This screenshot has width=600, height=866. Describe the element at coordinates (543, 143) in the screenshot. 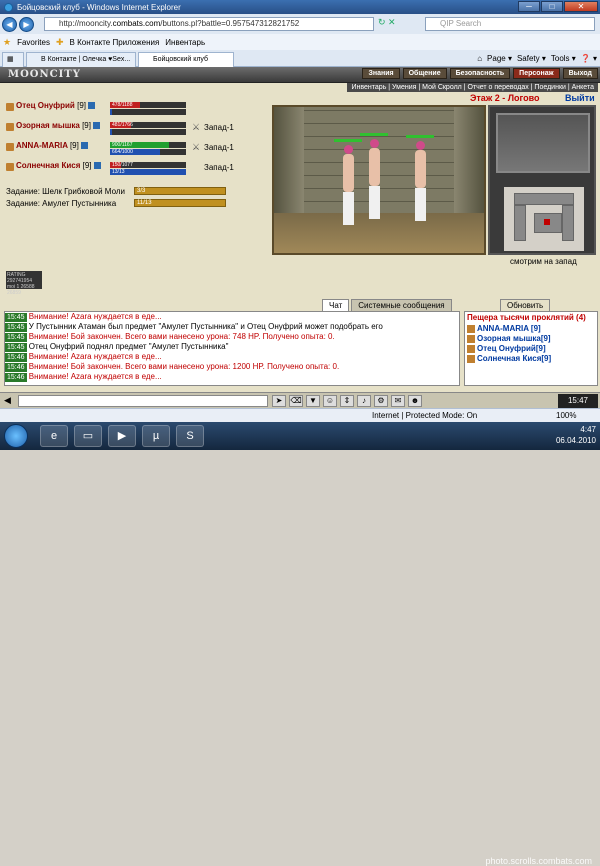

I see `corridor-preview` at that location.